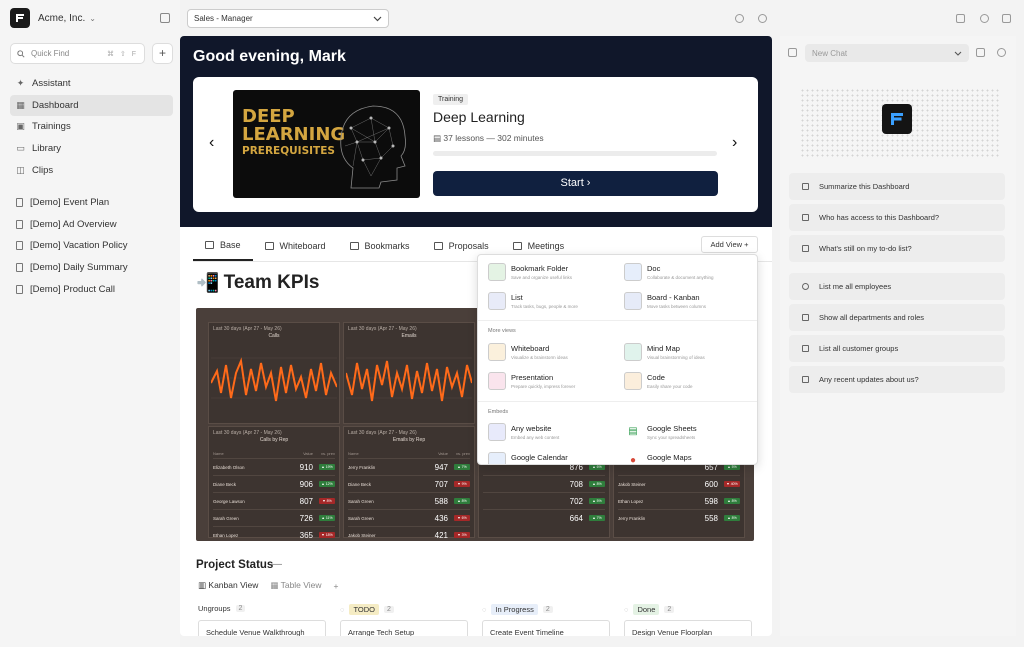 Image resolution: width=1024 pixels, height=647 pixels. I want to click on new-chat-icon, so click(792, 52).